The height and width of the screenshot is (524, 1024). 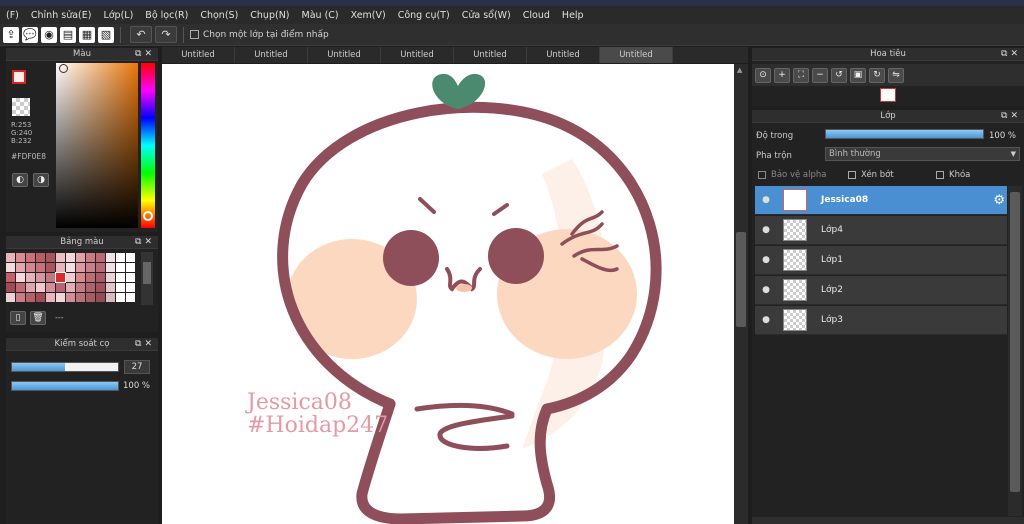 I want to click on protect-alpha-toggle: Bảo vệ alpha, so click(x=792, y=175).